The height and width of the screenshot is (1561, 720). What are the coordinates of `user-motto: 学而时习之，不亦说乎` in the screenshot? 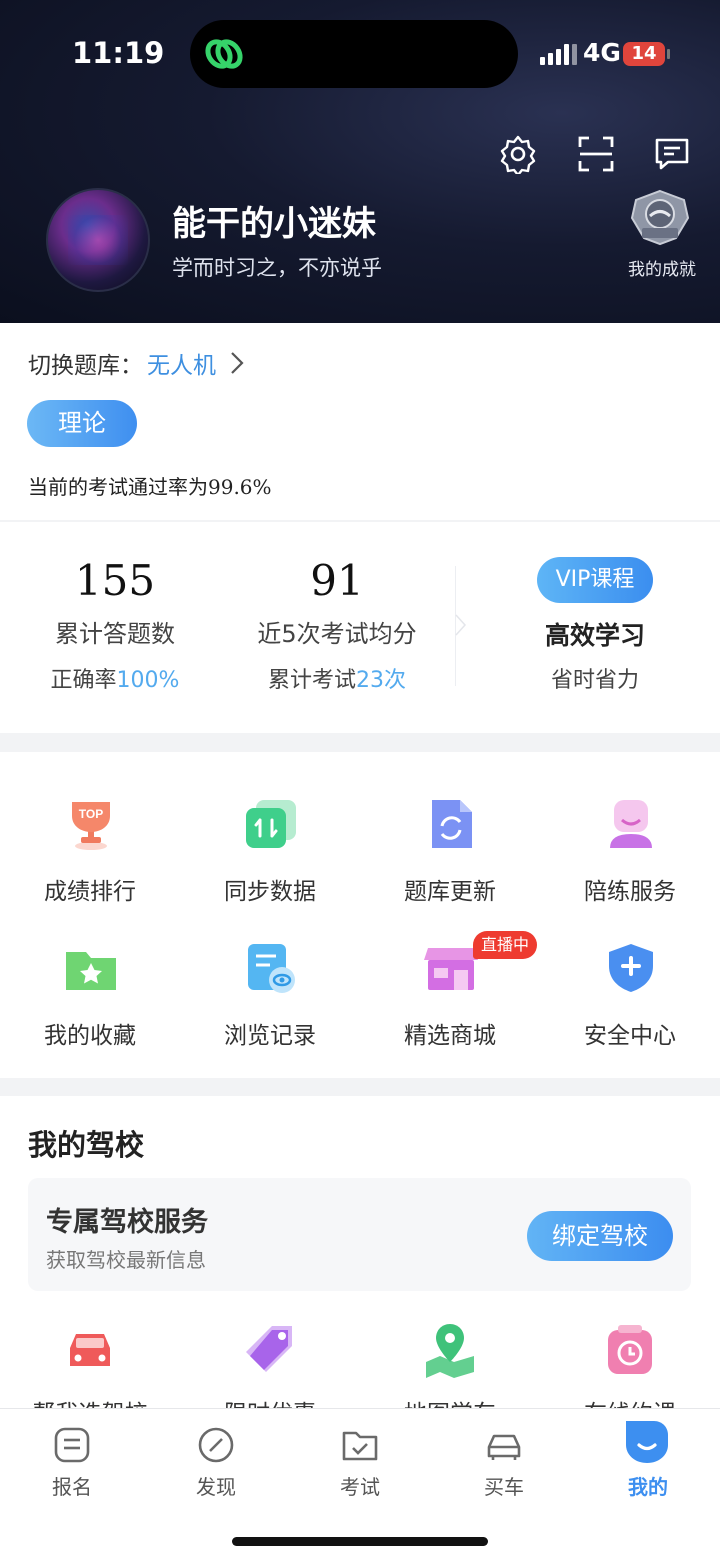 It's located at (277, 268).